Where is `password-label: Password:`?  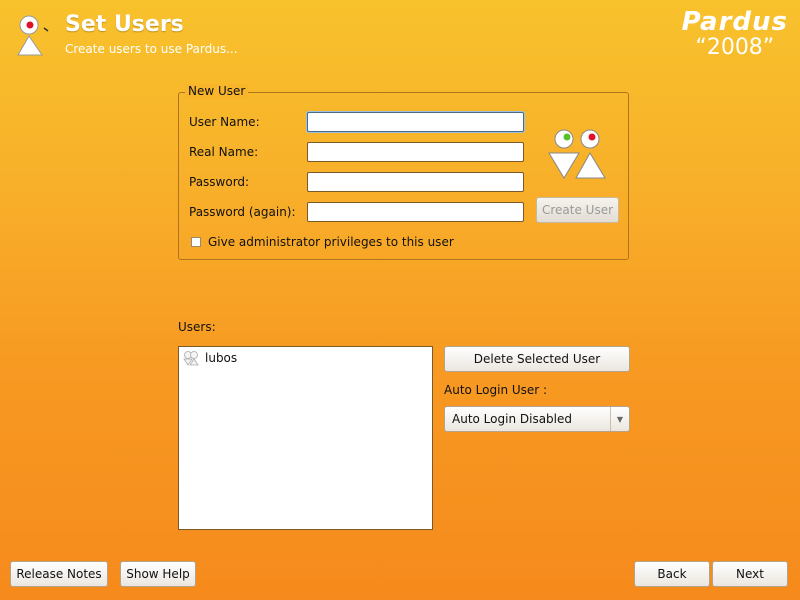 password-label: Password: is located at coordinates (219, 182).